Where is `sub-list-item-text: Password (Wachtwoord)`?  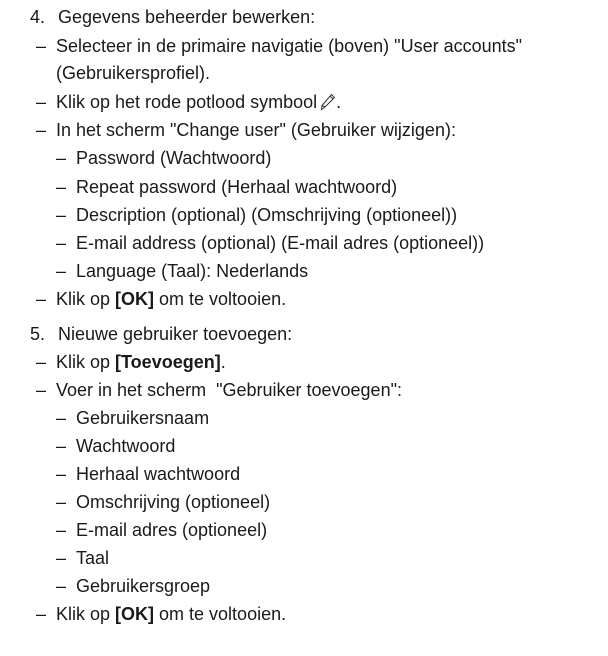
sub-list-item-text: Password (Wachtwoord) is located at coordinates (174, 158).